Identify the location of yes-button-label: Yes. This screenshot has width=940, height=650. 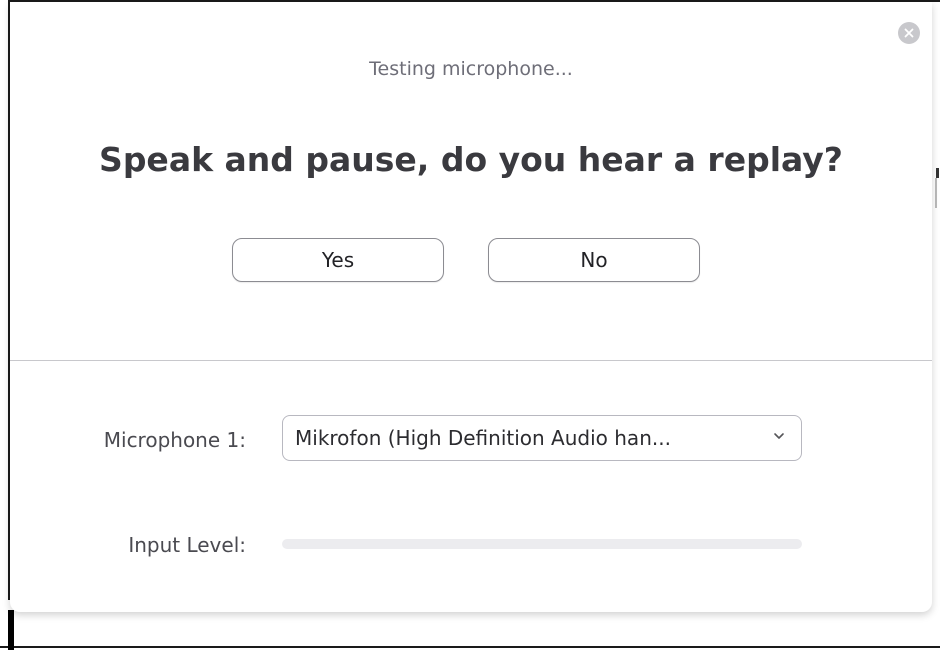
(338, 260).